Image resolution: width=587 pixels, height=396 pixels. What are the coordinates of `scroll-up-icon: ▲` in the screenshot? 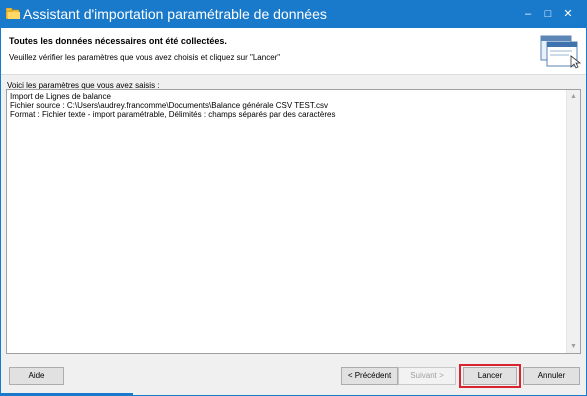 It's located at (573, 96).